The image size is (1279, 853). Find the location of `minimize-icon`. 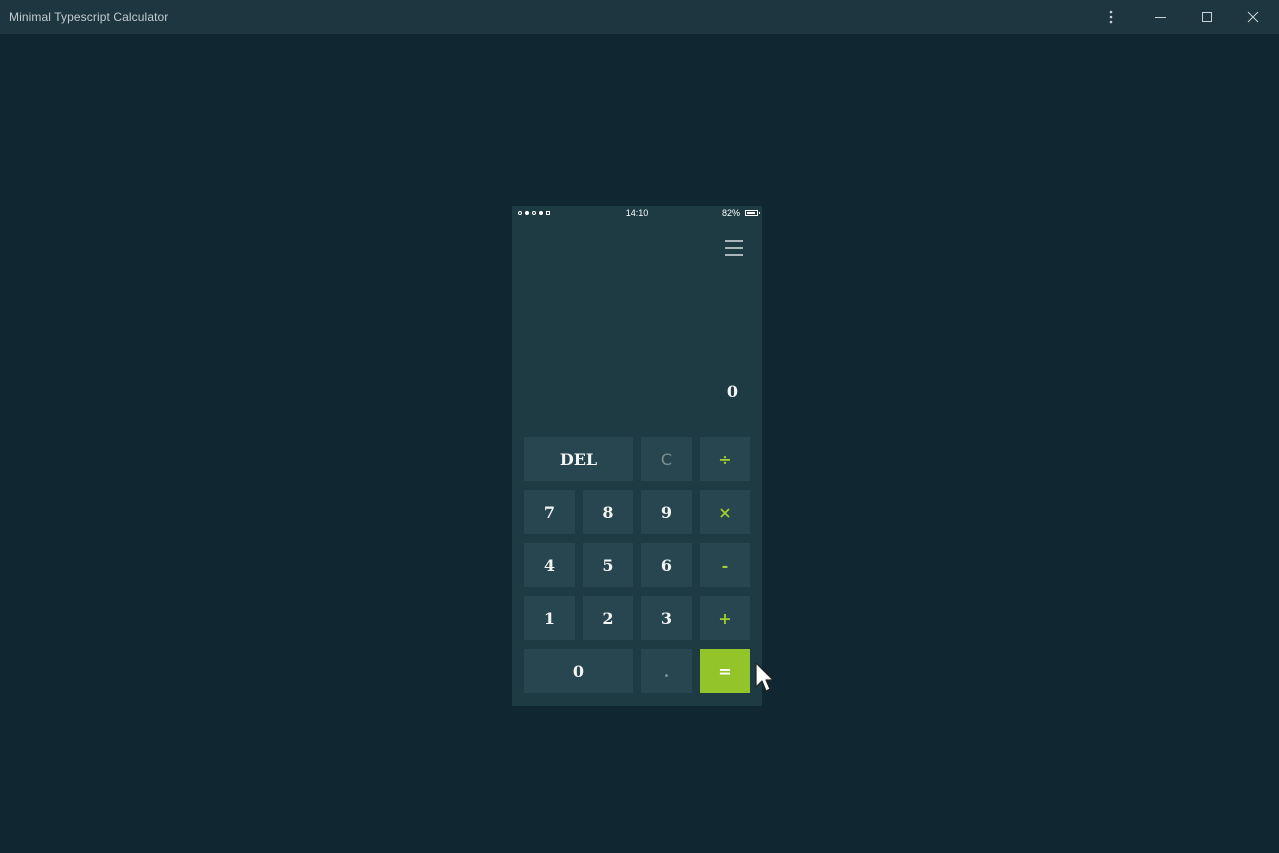

minimize-icon is located at coordinates (1160, 17).